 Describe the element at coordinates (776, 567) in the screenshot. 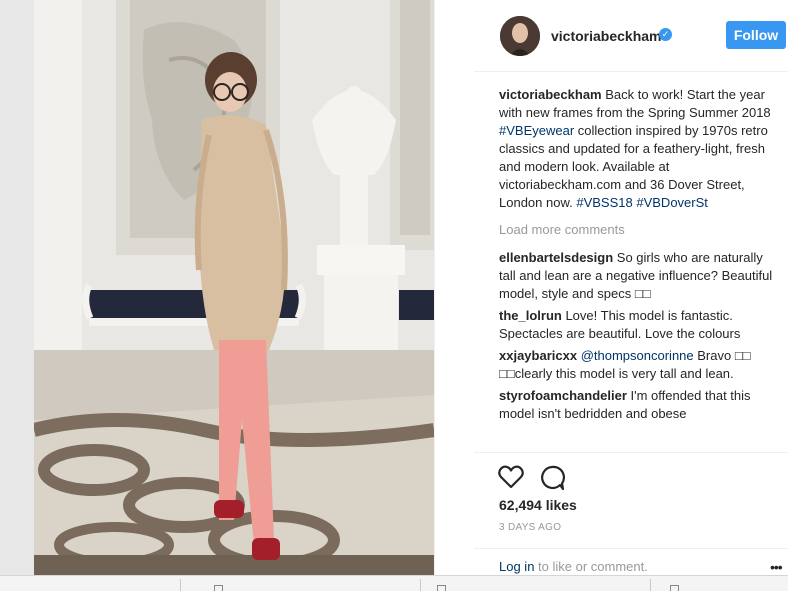

I see `more-options-icon: •••` at that location.